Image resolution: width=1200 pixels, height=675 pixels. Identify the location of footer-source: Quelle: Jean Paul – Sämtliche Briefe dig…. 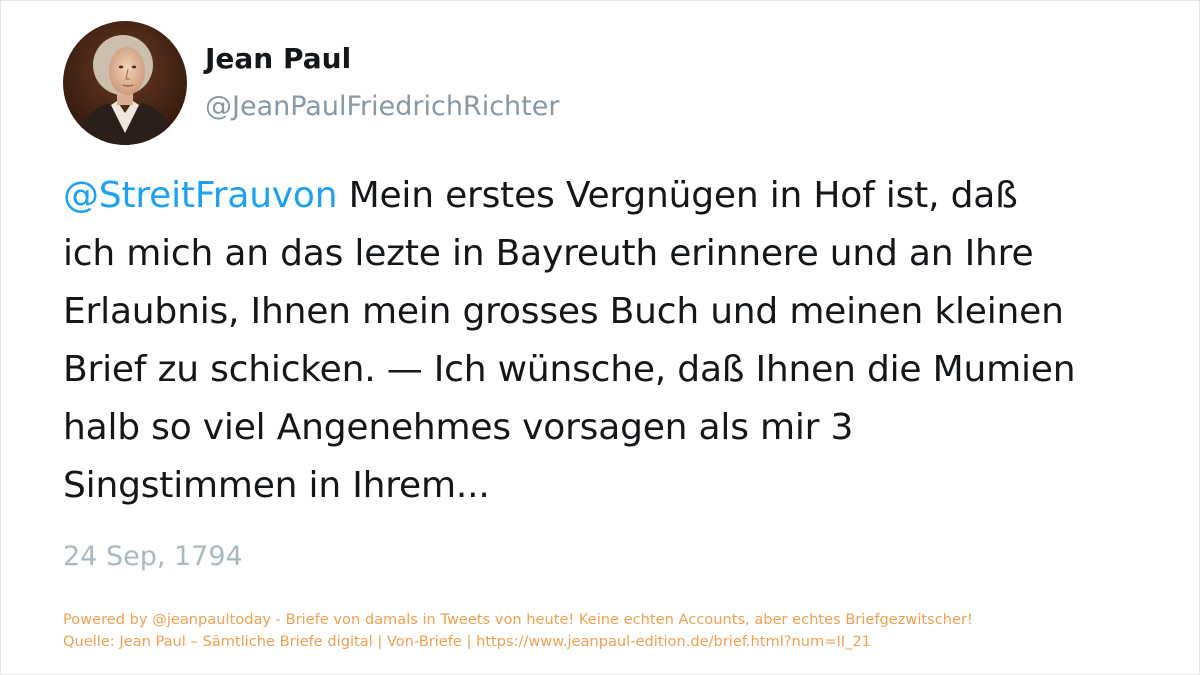
(467, 641).